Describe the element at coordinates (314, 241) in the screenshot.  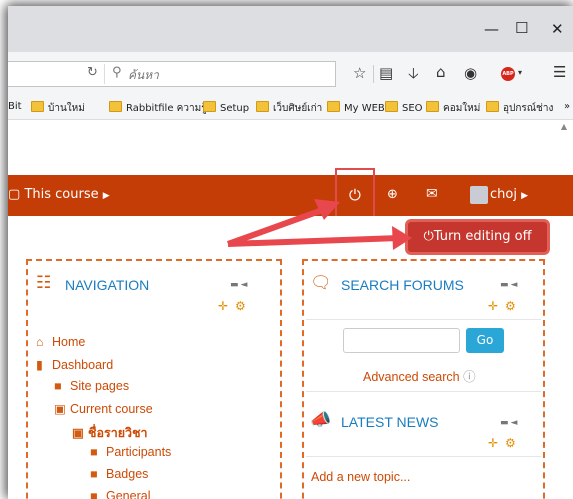
I see `arrow-to-edit-button` at that location.